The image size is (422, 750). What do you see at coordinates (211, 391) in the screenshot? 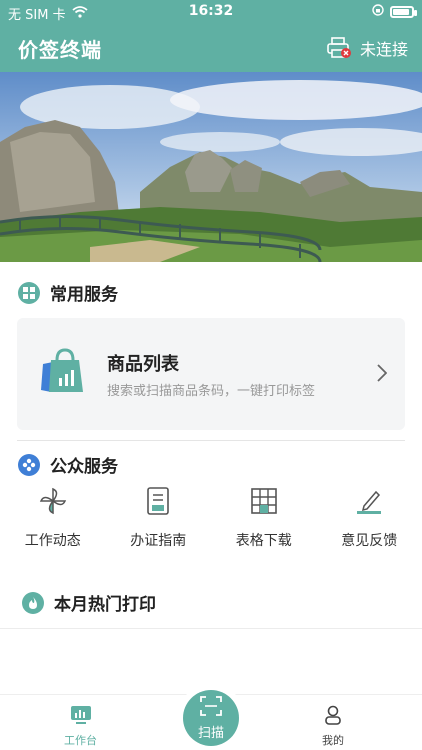
I see `product-list-subtitle: 搜索或扫描商品条码，一键打印标签` at bounding box center [211, 391].